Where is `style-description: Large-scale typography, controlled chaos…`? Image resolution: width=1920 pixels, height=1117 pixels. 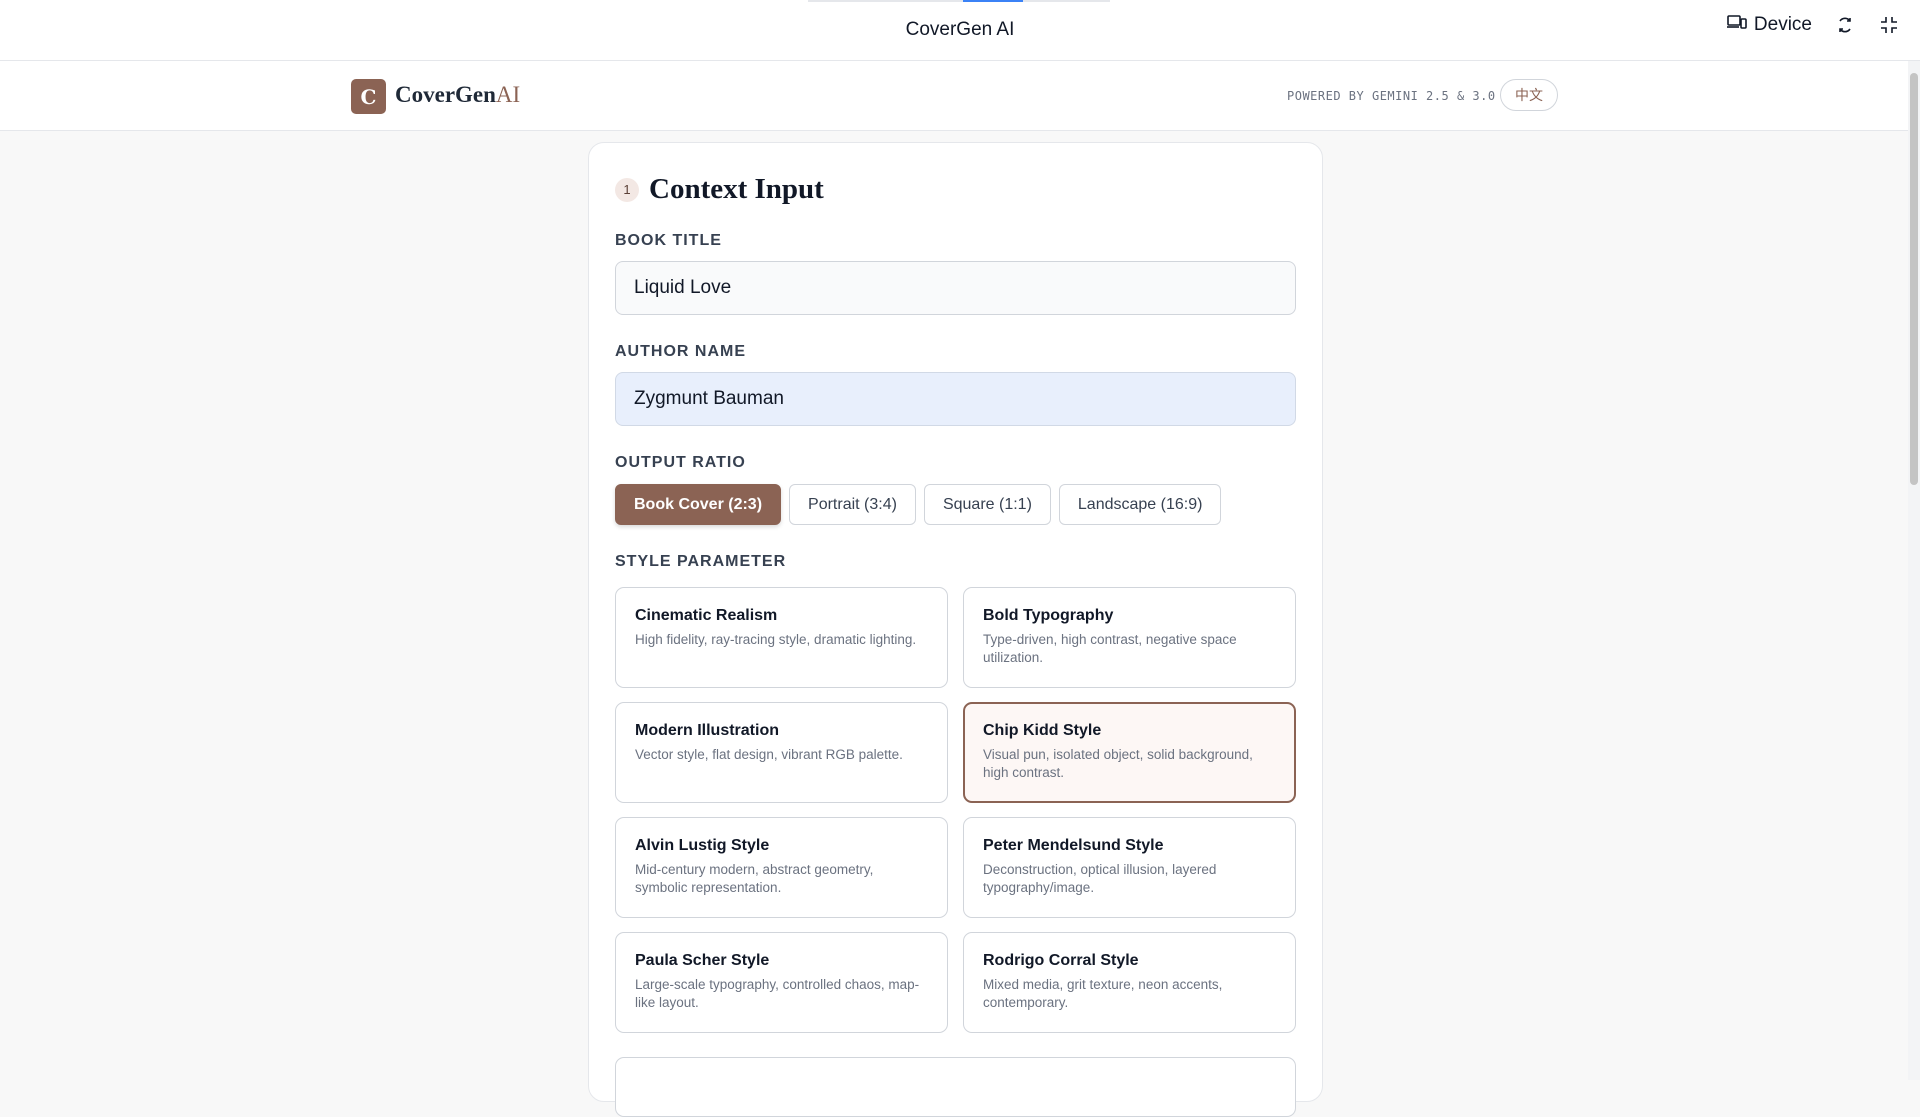 style-description: Large-scale typography, controlled chaos… is located at coordinates (777, 993).